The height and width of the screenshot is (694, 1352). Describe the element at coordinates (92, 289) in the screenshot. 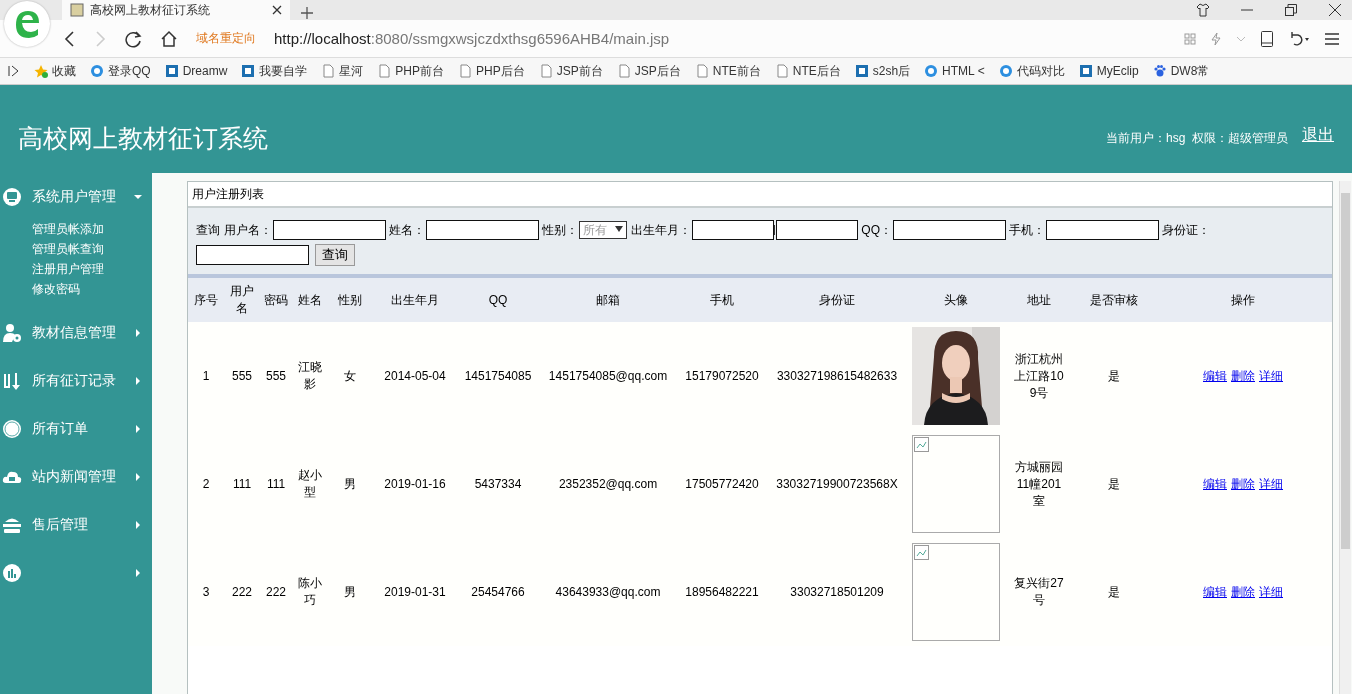

I see `submenu-link: 修改密码` at that location.